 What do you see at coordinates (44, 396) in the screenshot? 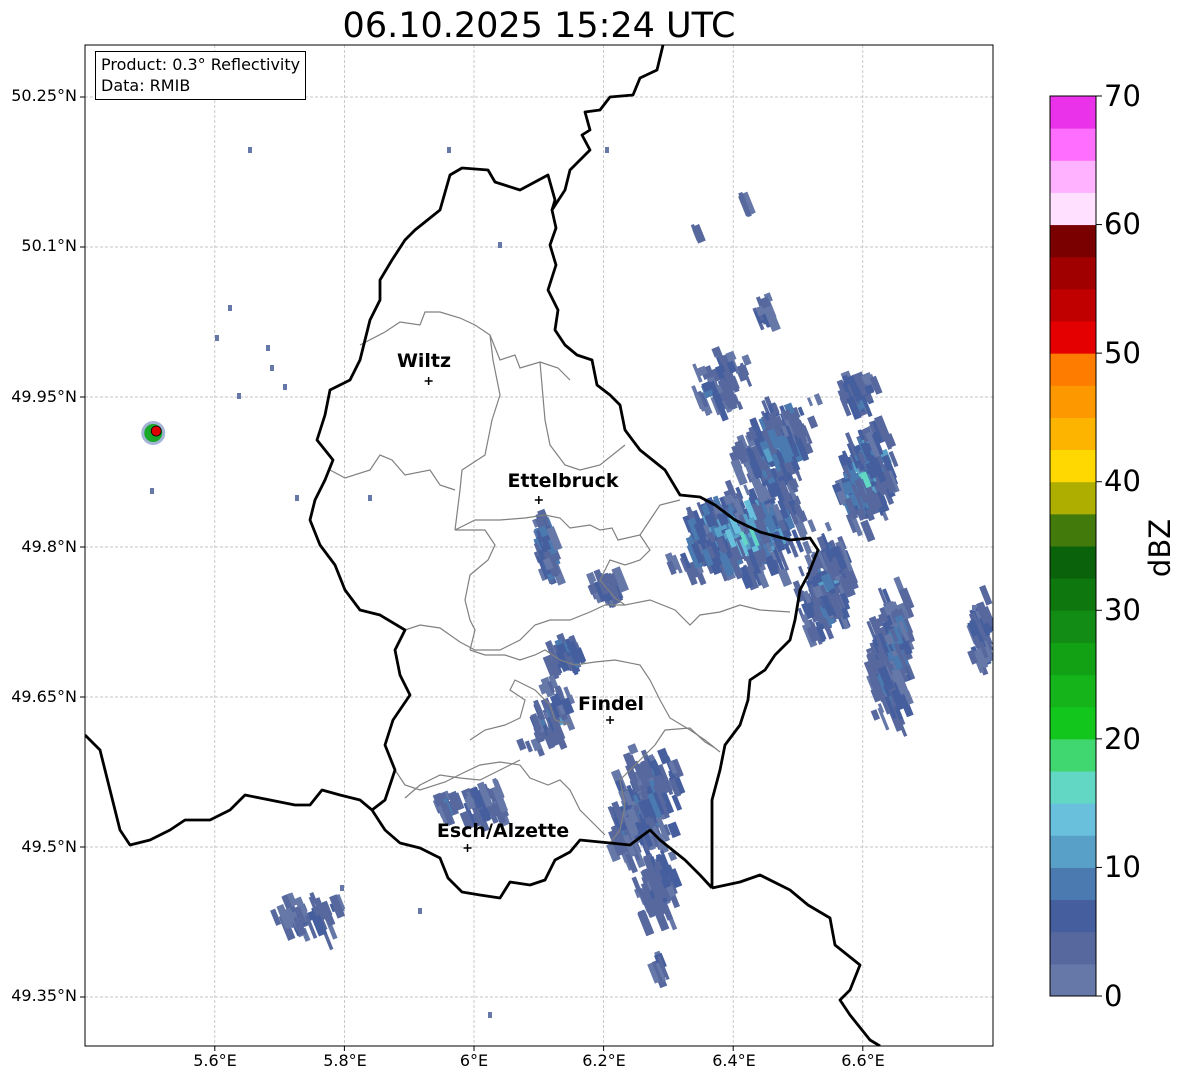
I see `lat-tick-label: 49.95°N` at bounding box center [44, 396].